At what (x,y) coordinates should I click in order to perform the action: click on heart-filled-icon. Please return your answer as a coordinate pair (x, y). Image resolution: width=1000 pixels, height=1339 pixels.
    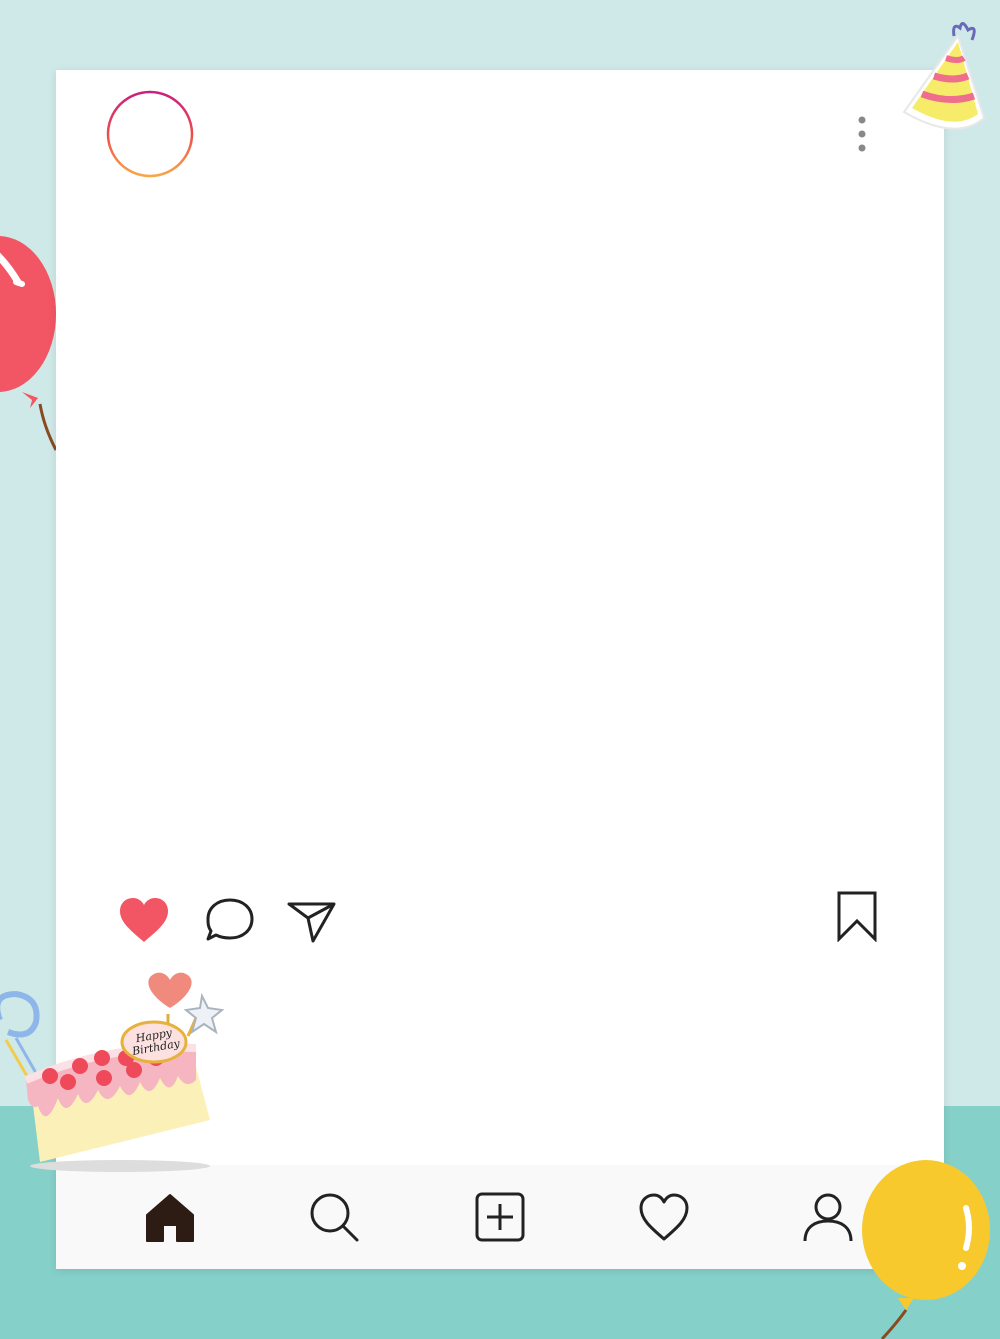
    Looking at the image, I should click on (144, 920).